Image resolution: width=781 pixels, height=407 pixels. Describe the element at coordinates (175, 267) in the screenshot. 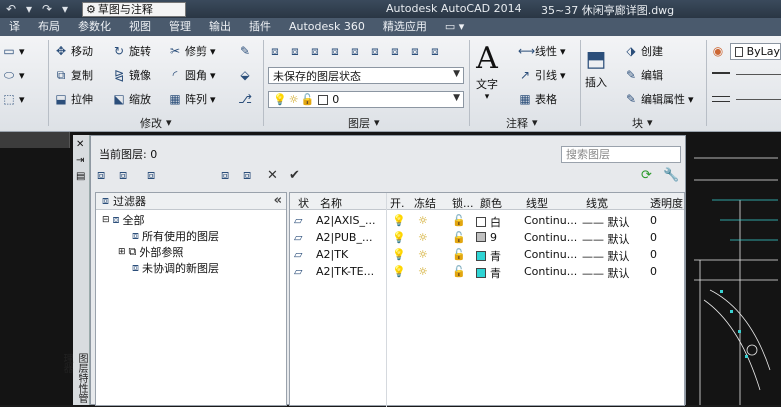

I see `tree-node-unreconciled: ⧈ 未协调的新图层` at that location.